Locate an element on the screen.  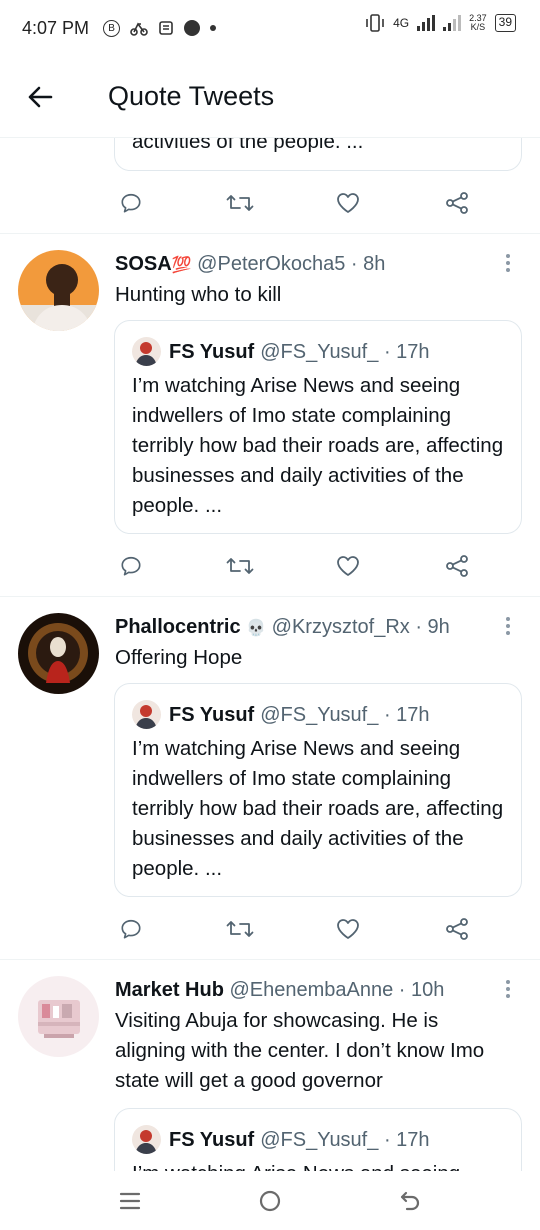
back-icon is located at coordinates (410, 1200).